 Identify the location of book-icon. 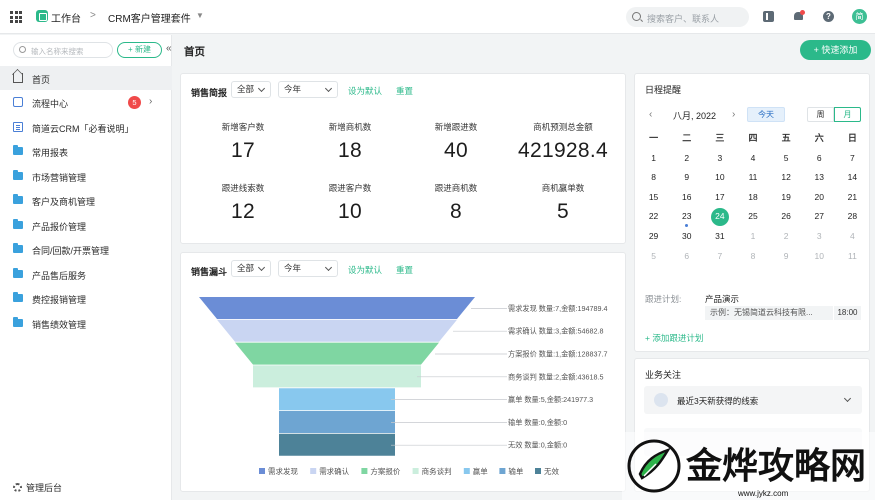
(768, 16).